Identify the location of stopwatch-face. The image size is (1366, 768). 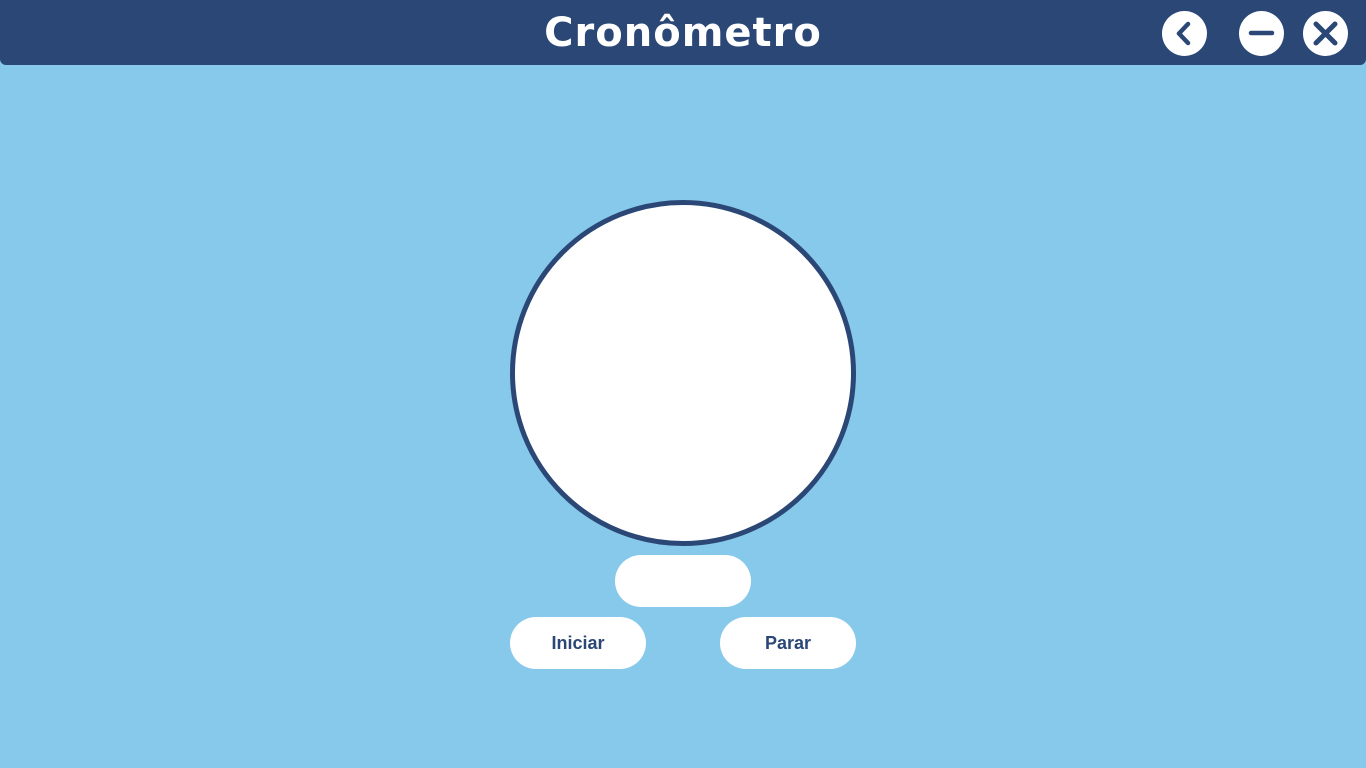
(683, 373).